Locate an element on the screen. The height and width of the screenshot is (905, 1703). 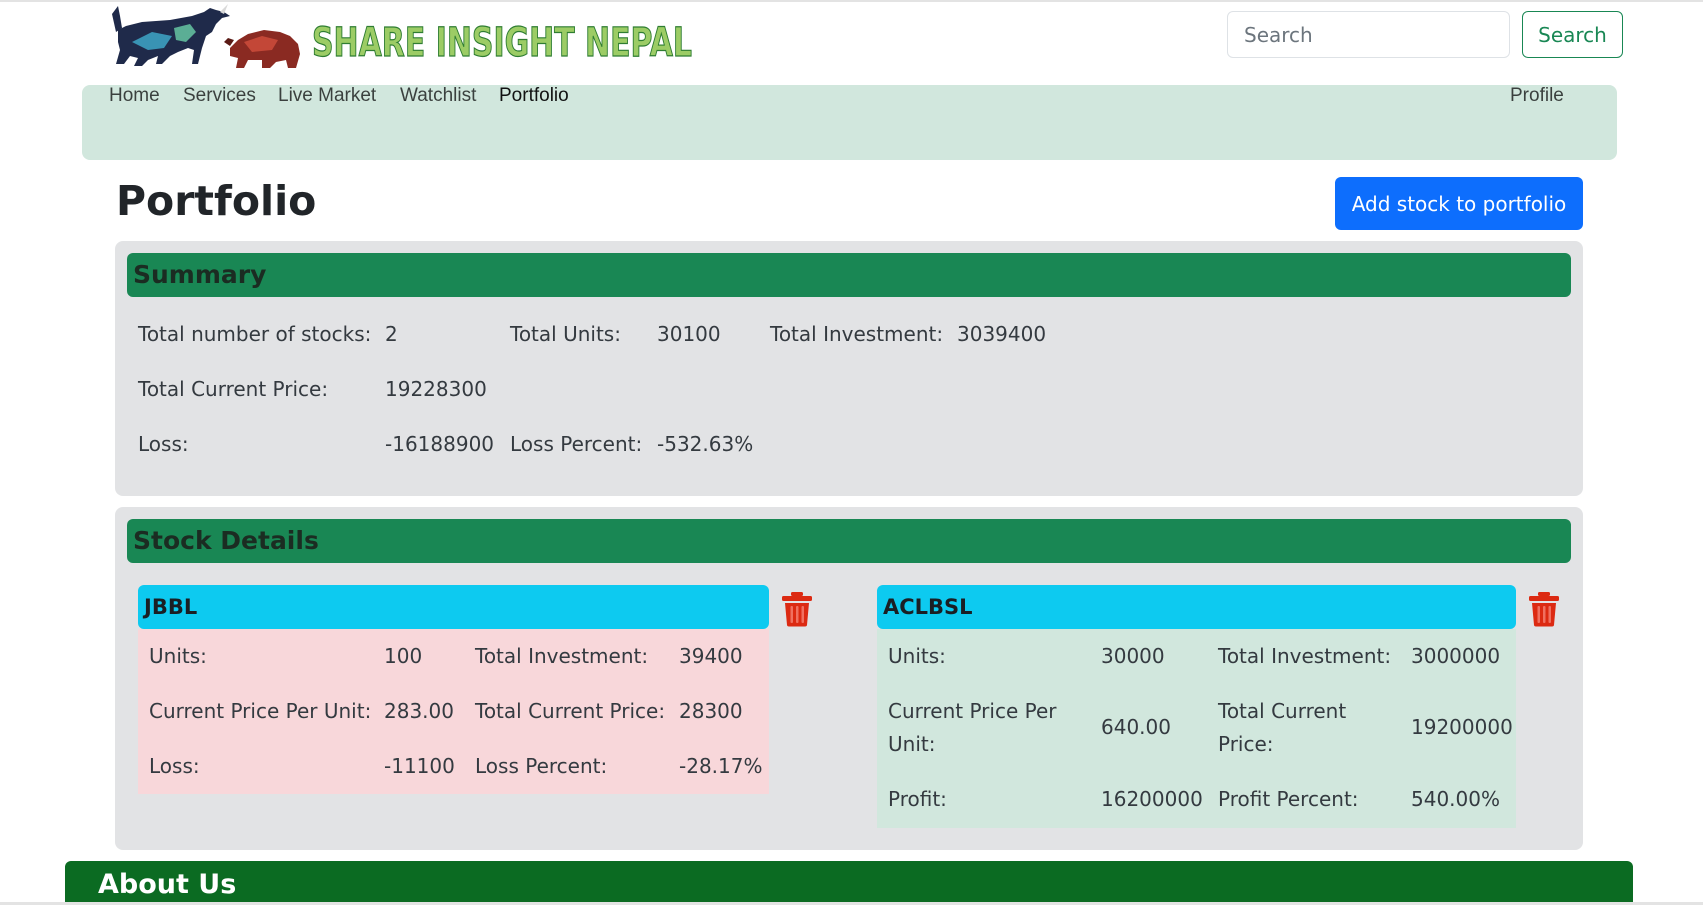
total-current-label: Total Current Price: is located at coordinates (570, 711).